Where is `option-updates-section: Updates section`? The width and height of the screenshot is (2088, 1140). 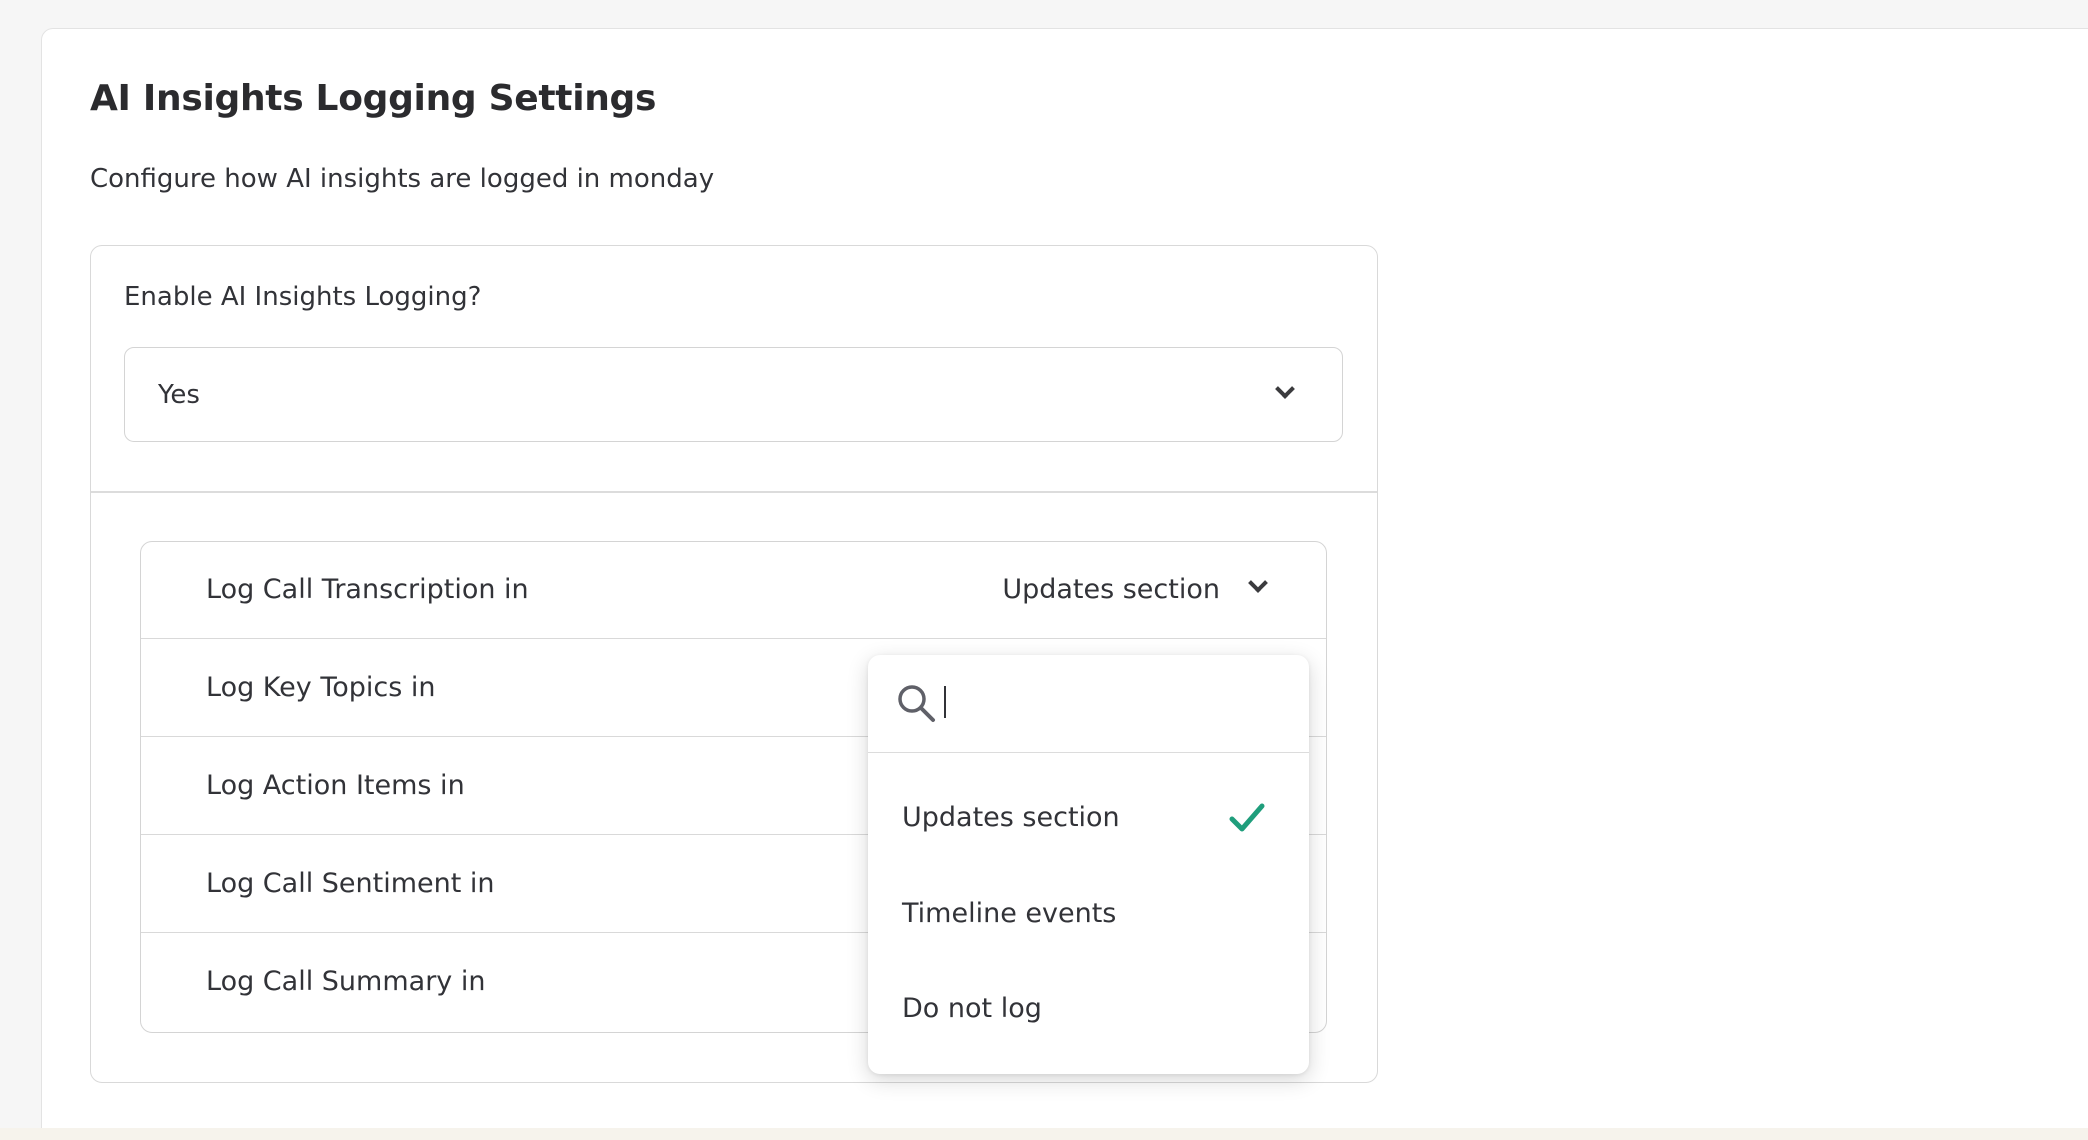
option-updates-section: Updates section is located at coordinates (1088, 818).